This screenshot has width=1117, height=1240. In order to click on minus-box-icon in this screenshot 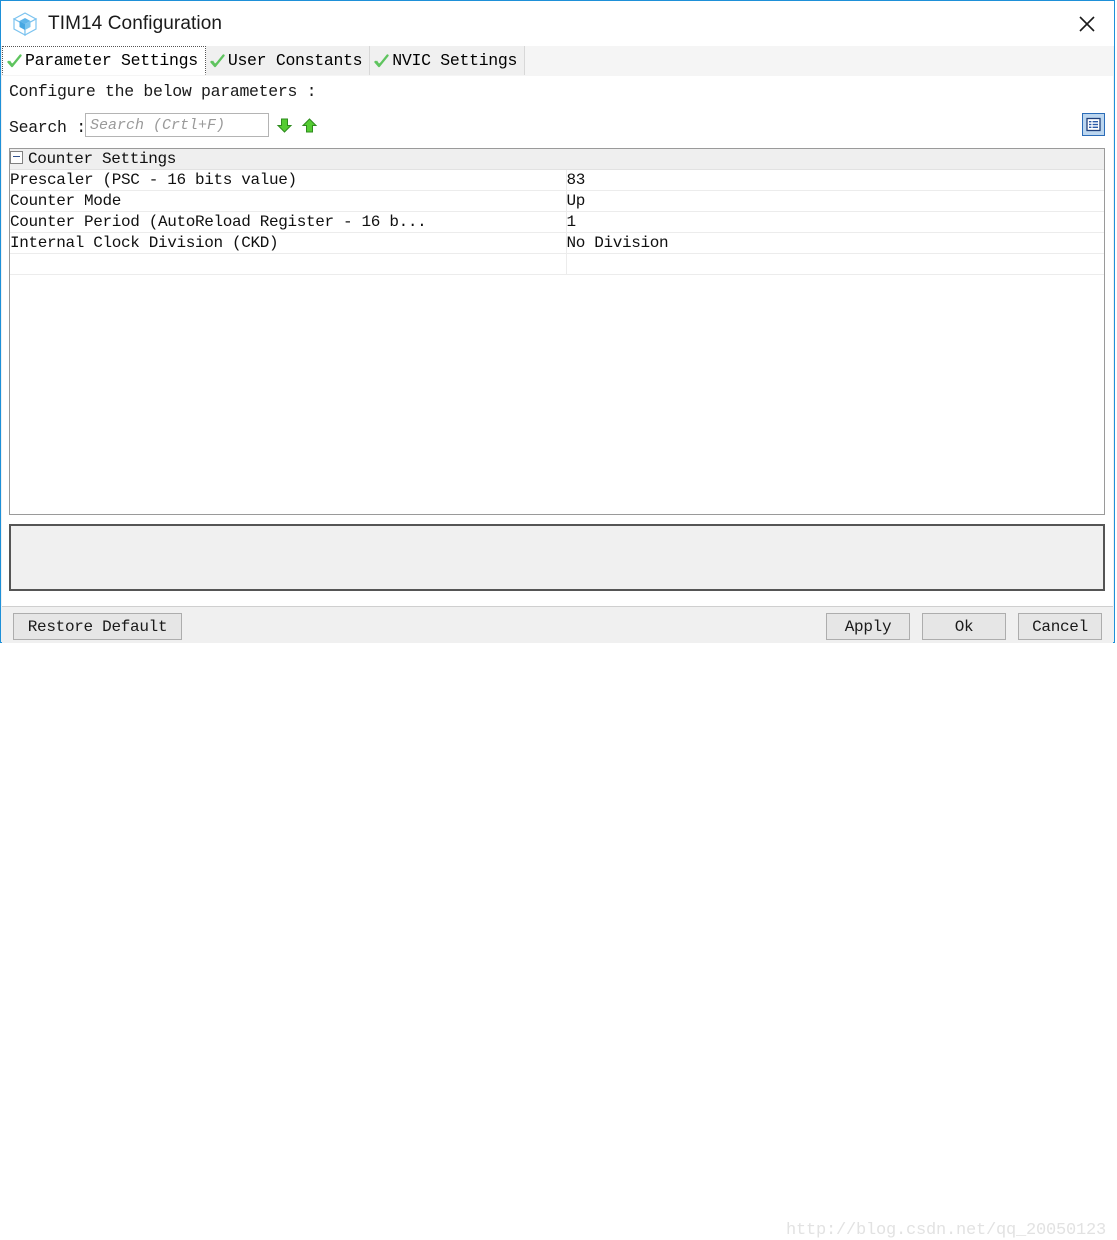, I will do `click(16, 158)`.